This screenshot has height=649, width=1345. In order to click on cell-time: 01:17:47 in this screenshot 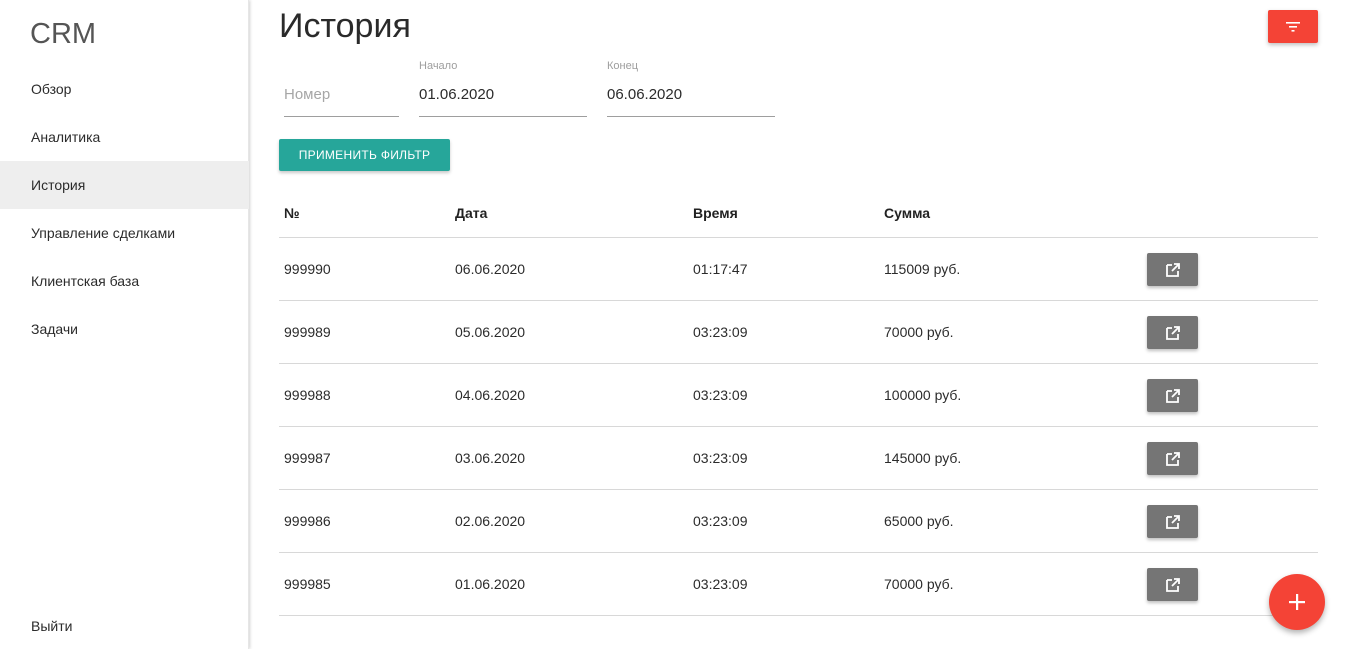, I will do `click(720, 269)`.